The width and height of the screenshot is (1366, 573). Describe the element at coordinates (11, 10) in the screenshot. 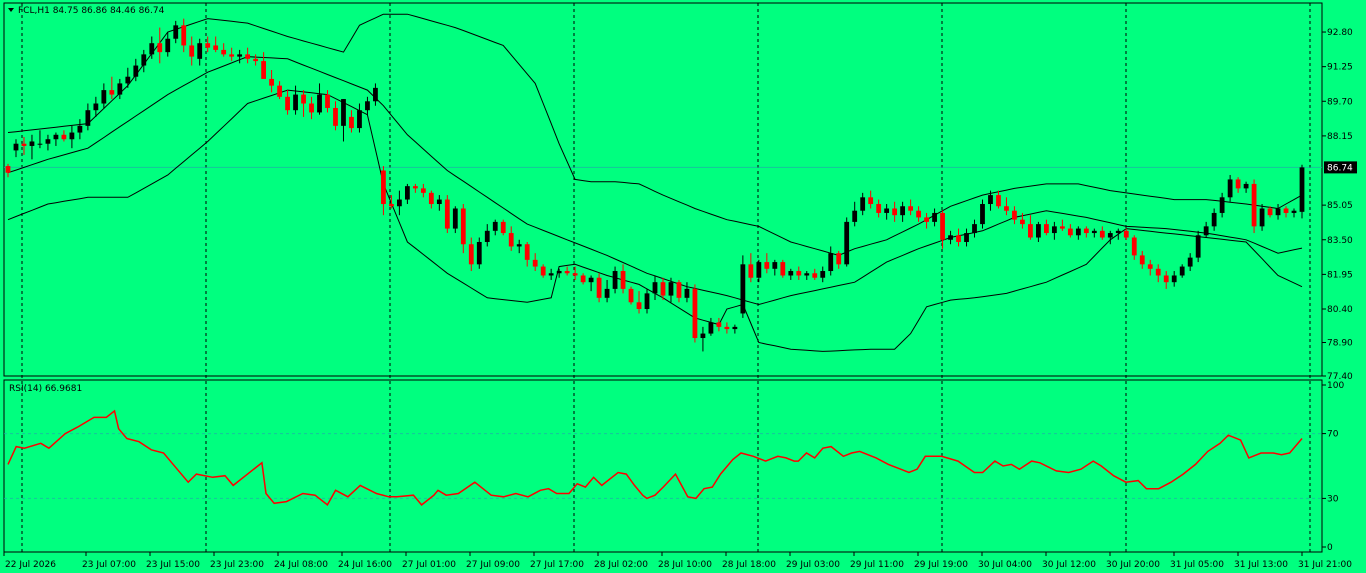

I see `dropdown-triangle-icon` at that location.